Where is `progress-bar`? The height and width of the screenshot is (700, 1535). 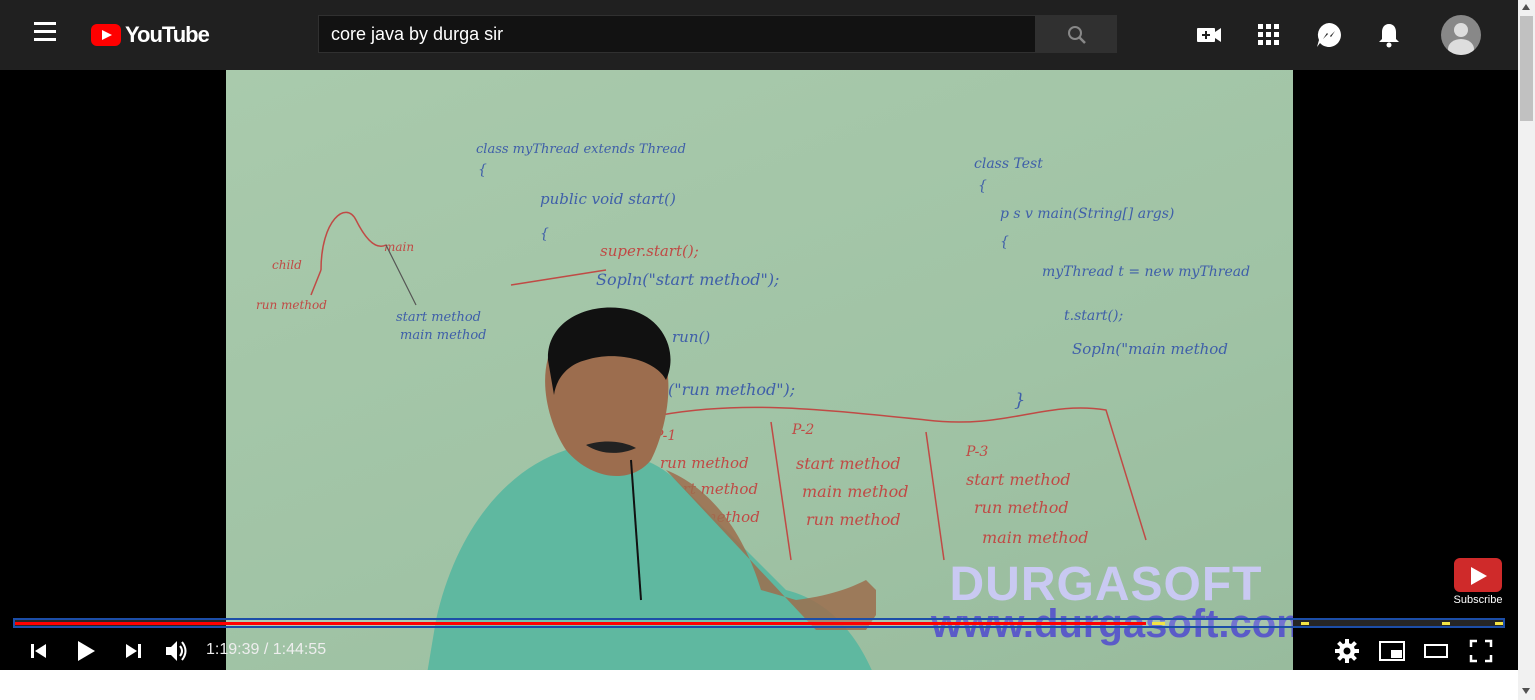 progress-bar is located at coordinates (759, 623).